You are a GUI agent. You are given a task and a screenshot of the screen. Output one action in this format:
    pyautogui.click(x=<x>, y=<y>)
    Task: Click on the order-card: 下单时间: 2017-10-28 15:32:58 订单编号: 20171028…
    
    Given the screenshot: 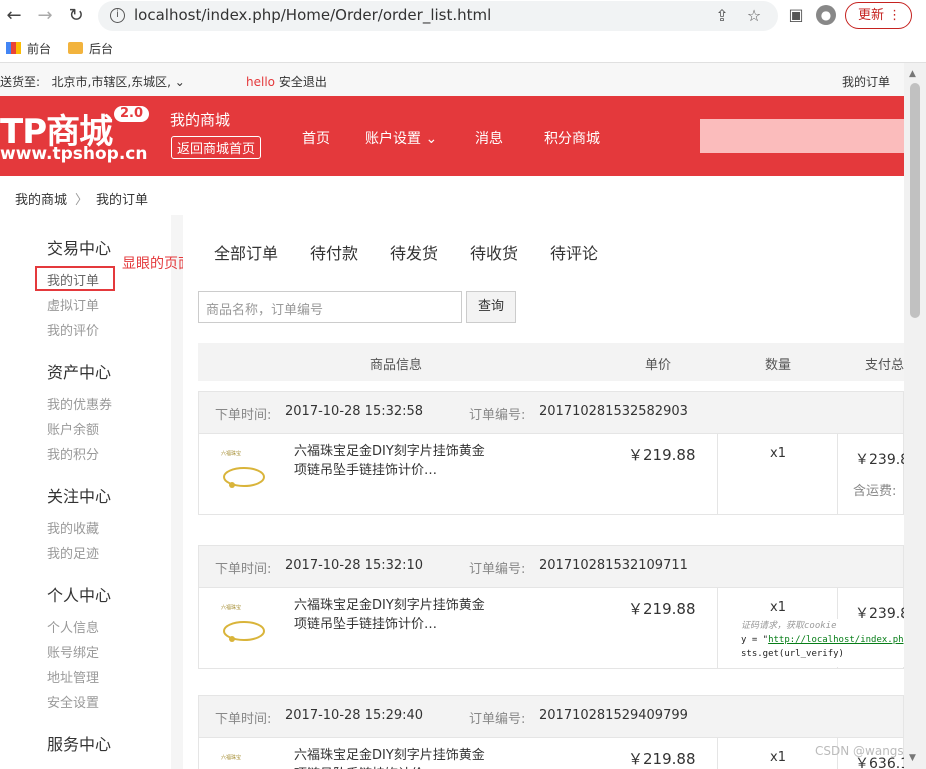 What is the action you would take?
    pyautogui.click(x=553, y=453)
    